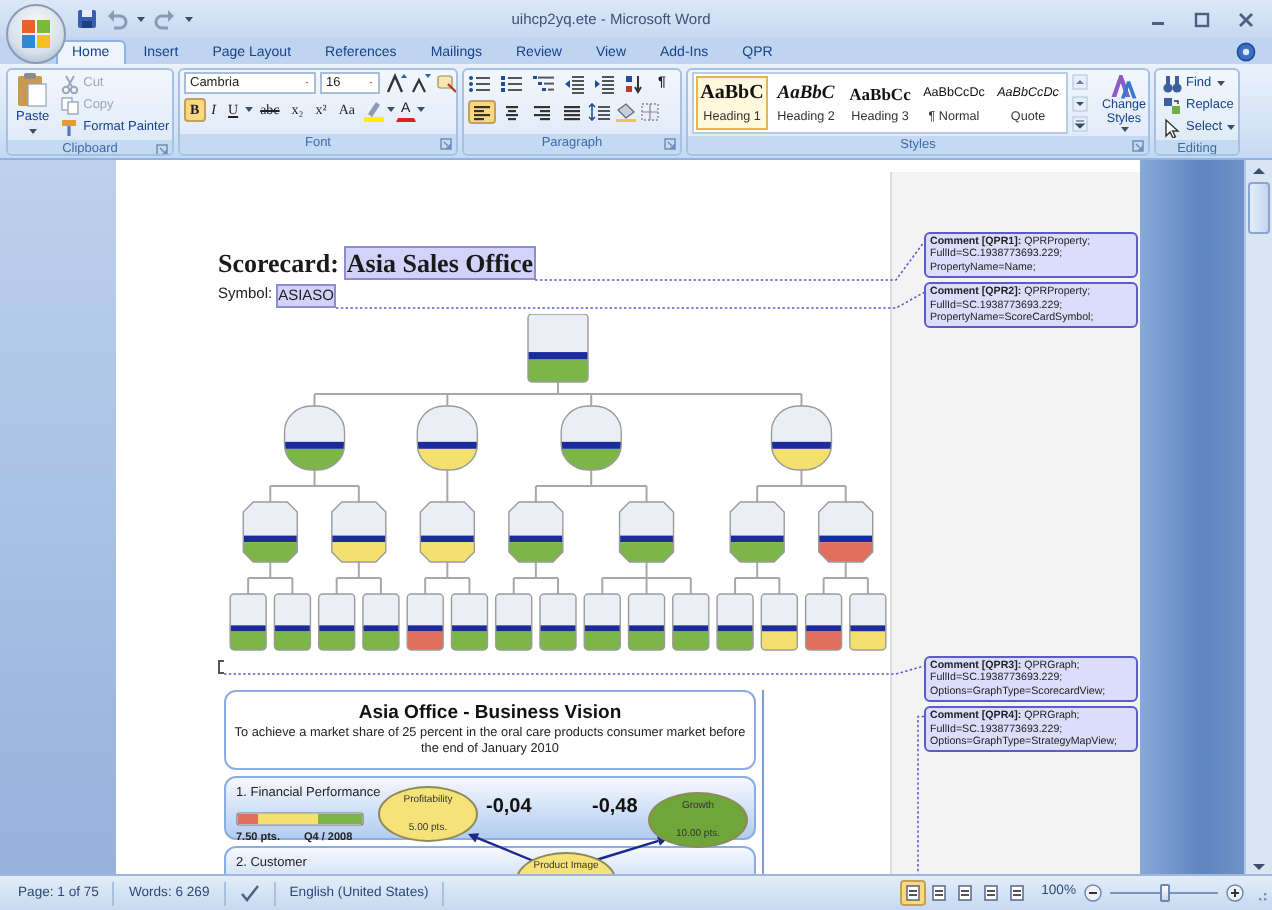  I want to click on scissors-icon, so click(69, 83).